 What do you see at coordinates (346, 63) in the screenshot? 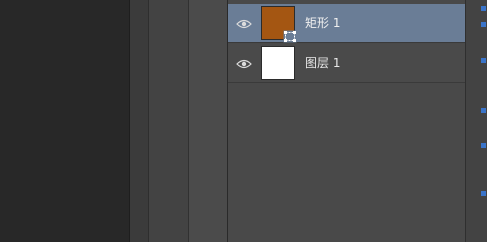
I see `layer-row-layer-1: 图层 1` at bounding box center [346, 63].